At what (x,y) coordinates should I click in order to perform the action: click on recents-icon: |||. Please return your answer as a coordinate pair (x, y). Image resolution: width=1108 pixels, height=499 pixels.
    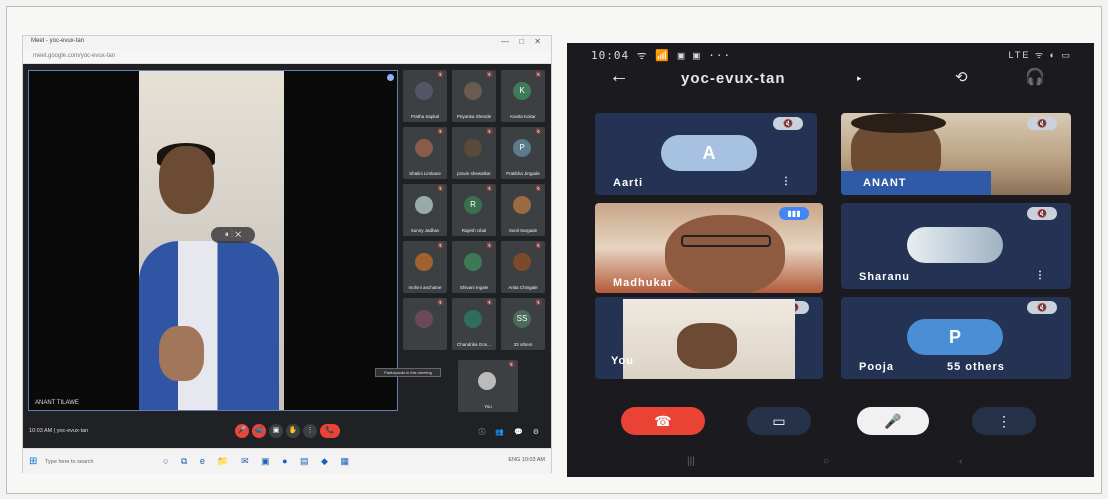
    Looking at the image, I should click on (691, 461).